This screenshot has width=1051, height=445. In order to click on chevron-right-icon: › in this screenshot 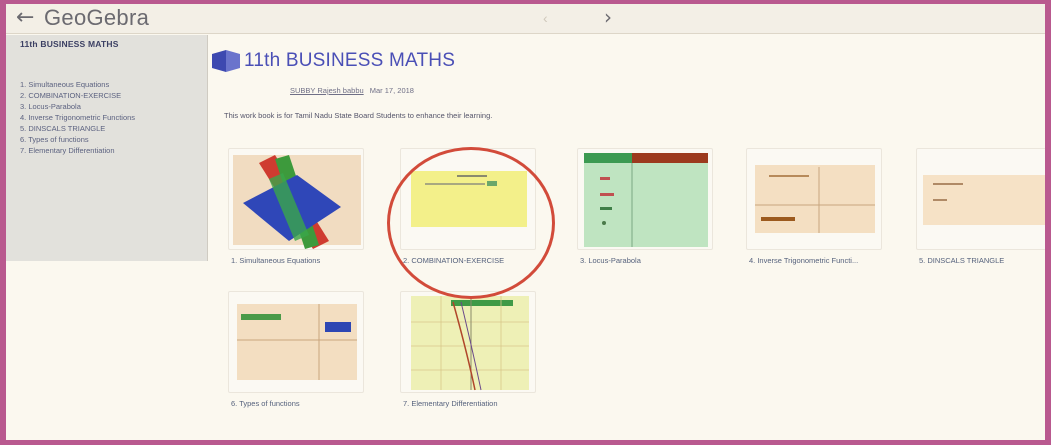, I will do `click(608, 17)`.